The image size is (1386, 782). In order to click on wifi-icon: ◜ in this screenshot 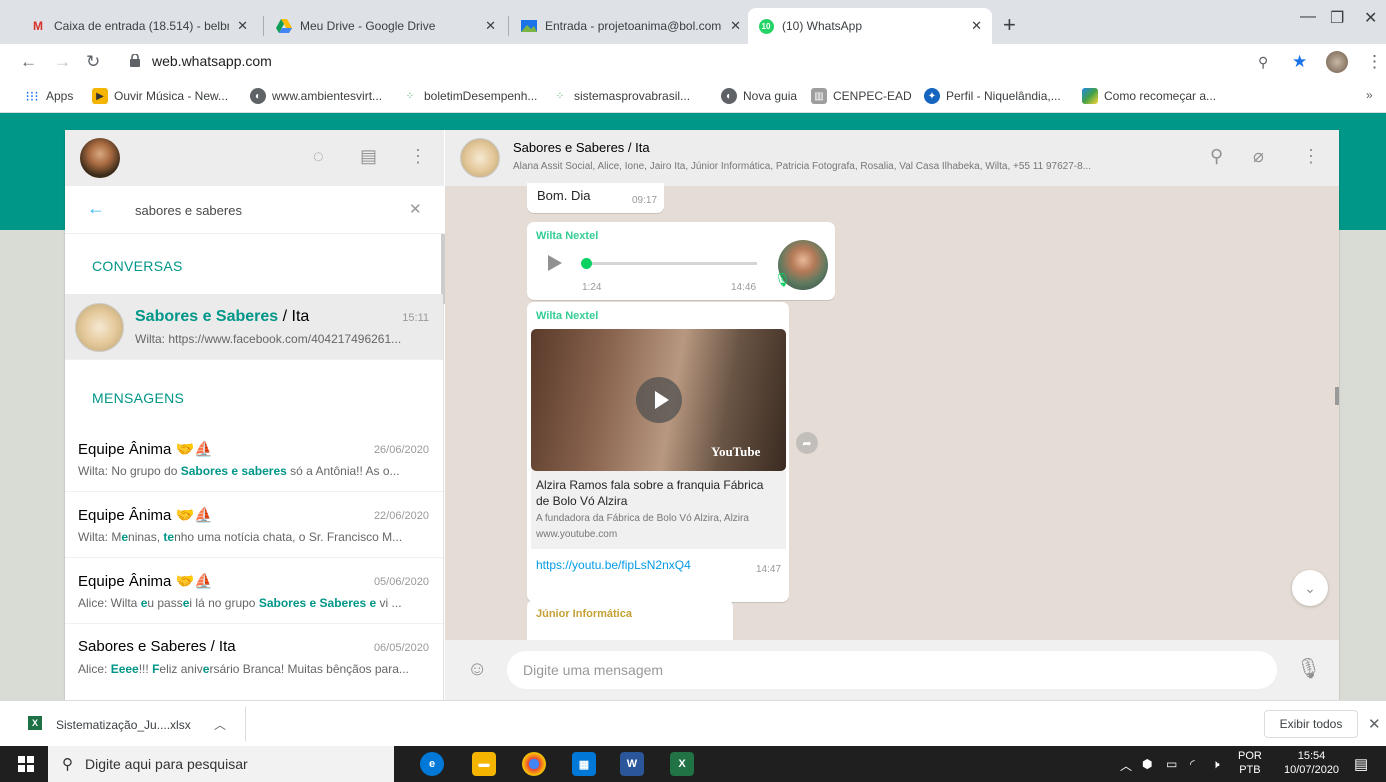, I will do `click(1192, 764)`.